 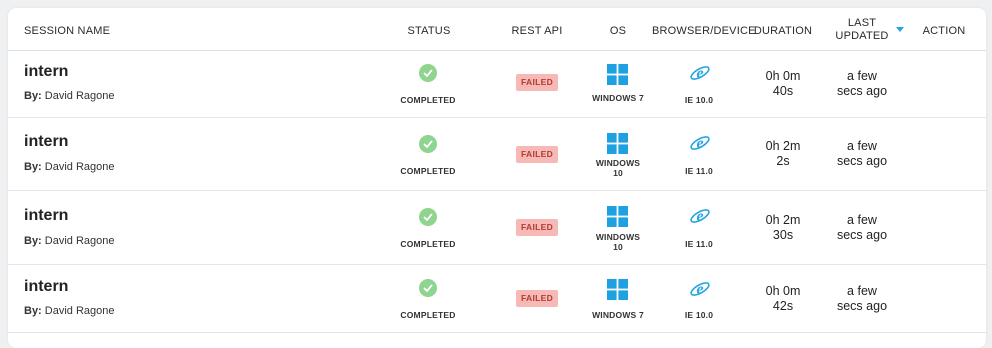 What do you see at coordinates (862, 23) in the screenshot?
I see `column-header-last-updated-line1: LAST` at bounding box center [862, 23].